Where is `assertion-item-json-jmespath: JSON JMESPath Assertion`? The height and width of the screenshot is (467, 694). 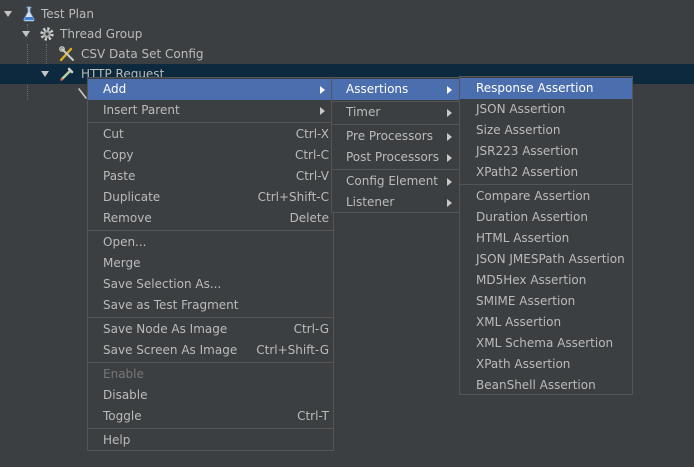
assertion-item-json-jmespath: JSON JMESPath Assertion is located at coordinates (546, 259).